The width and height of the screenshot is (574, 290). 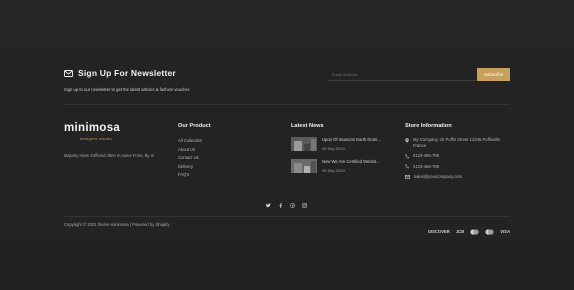 I want to click on map-pin-icon, so click(x=407, y=140).